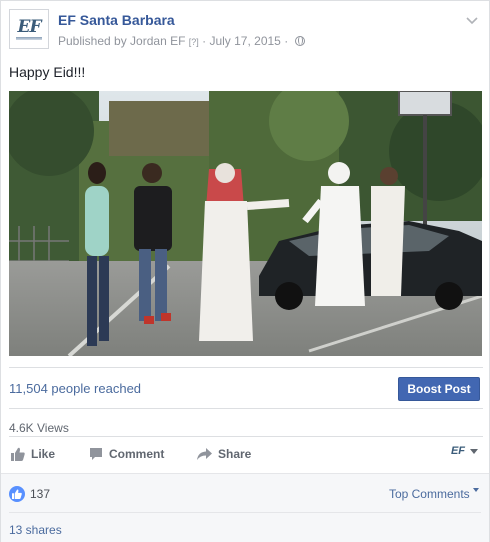  What do you see at coordinates (29, 38) in the screenshot?
I see `page-logo-line` at bounding box center [29, 38].